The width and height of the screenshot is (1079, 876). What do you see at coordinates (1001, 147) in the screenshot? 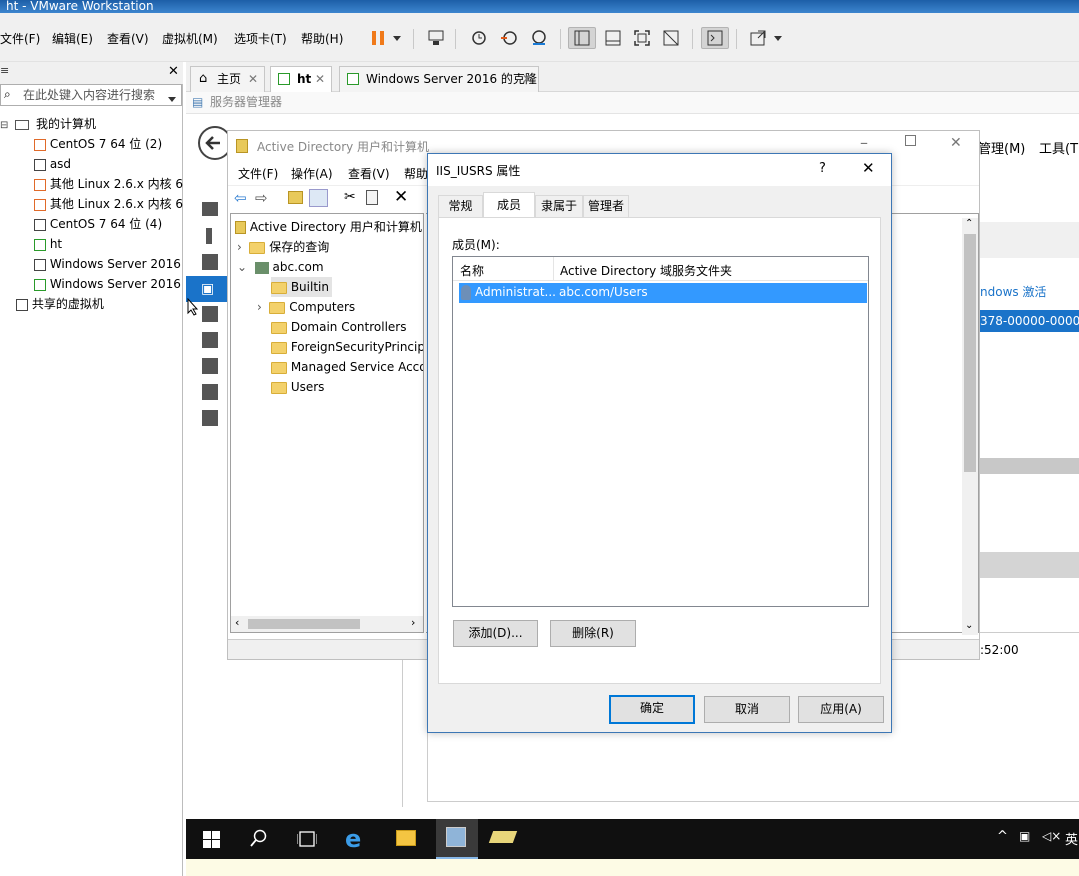
I see `menu-manage: 管理(M)` at bounding box center [1001, 147].